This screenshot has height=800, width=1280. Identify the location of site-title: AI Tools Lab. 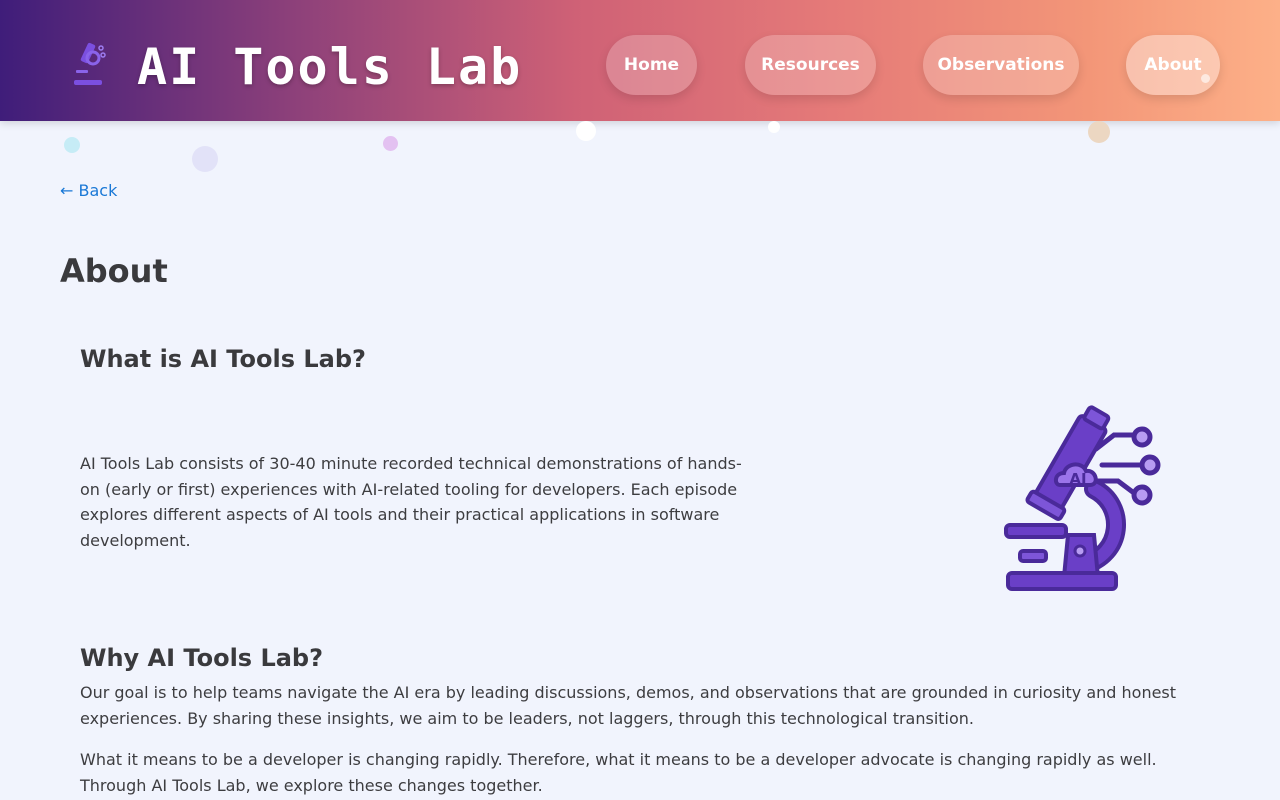
(329, 67).